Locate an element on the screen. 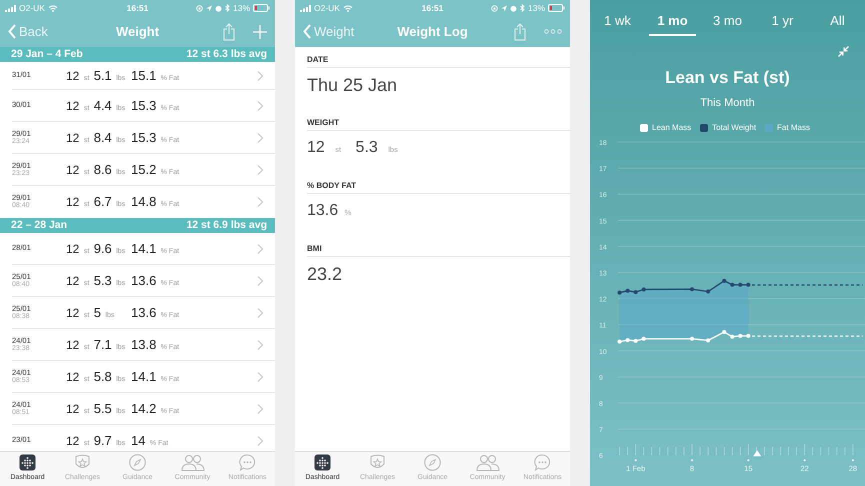 The image size is (865, 486). screen-title: Weight is located at coordinates (138, 31).